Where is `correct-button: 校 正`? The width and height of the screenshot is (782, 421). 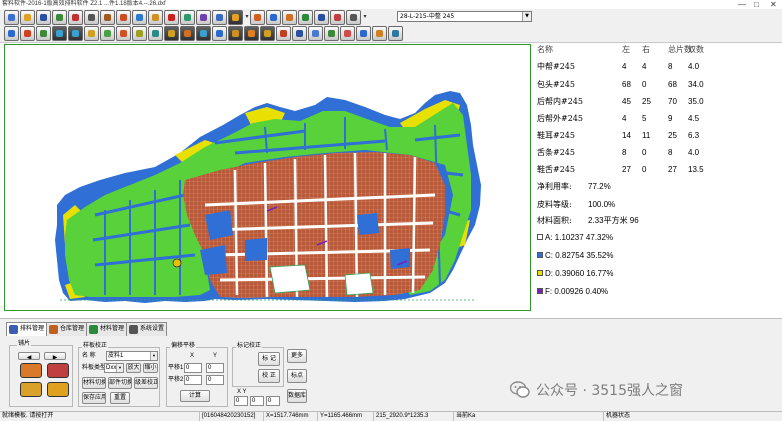
correct-button: 校 正 is located at coordinates (269, 376).